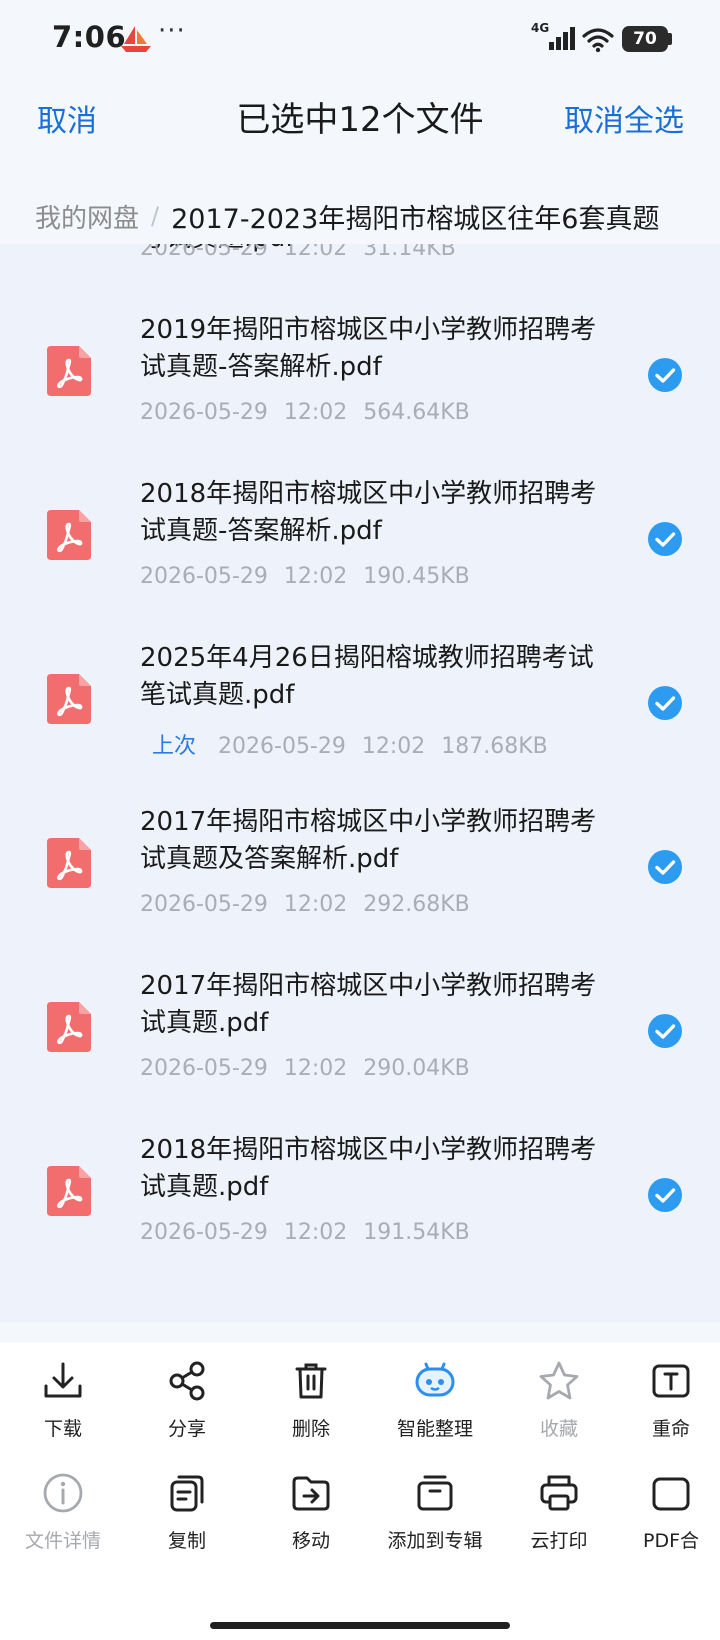  What do you see at coordinates (311, 1493) in the screenshot?
I see `move-icon` at bounding box center [311, 1493].